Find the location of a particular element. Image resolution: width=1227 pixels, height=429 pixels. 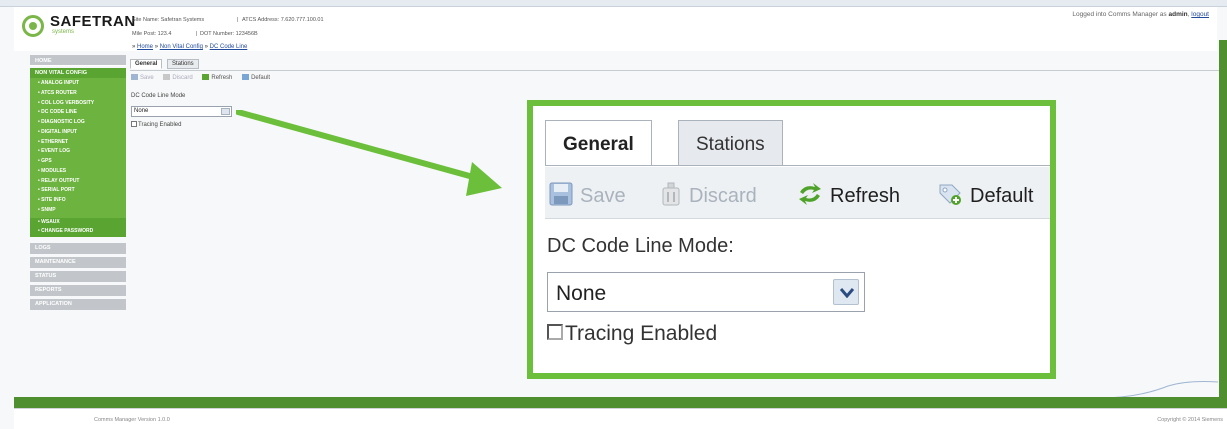

default-button: Default is located at coordinates (985, 197).